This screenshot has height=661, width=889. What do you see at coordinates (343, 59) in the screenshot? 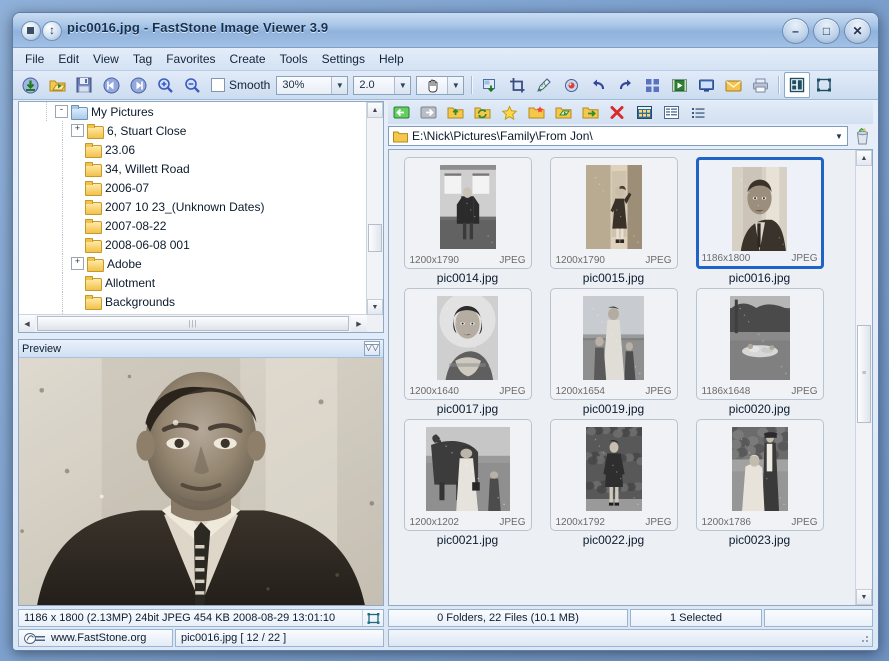
I see `menu-item-settings: Settings` at bounding box center [343, 59].